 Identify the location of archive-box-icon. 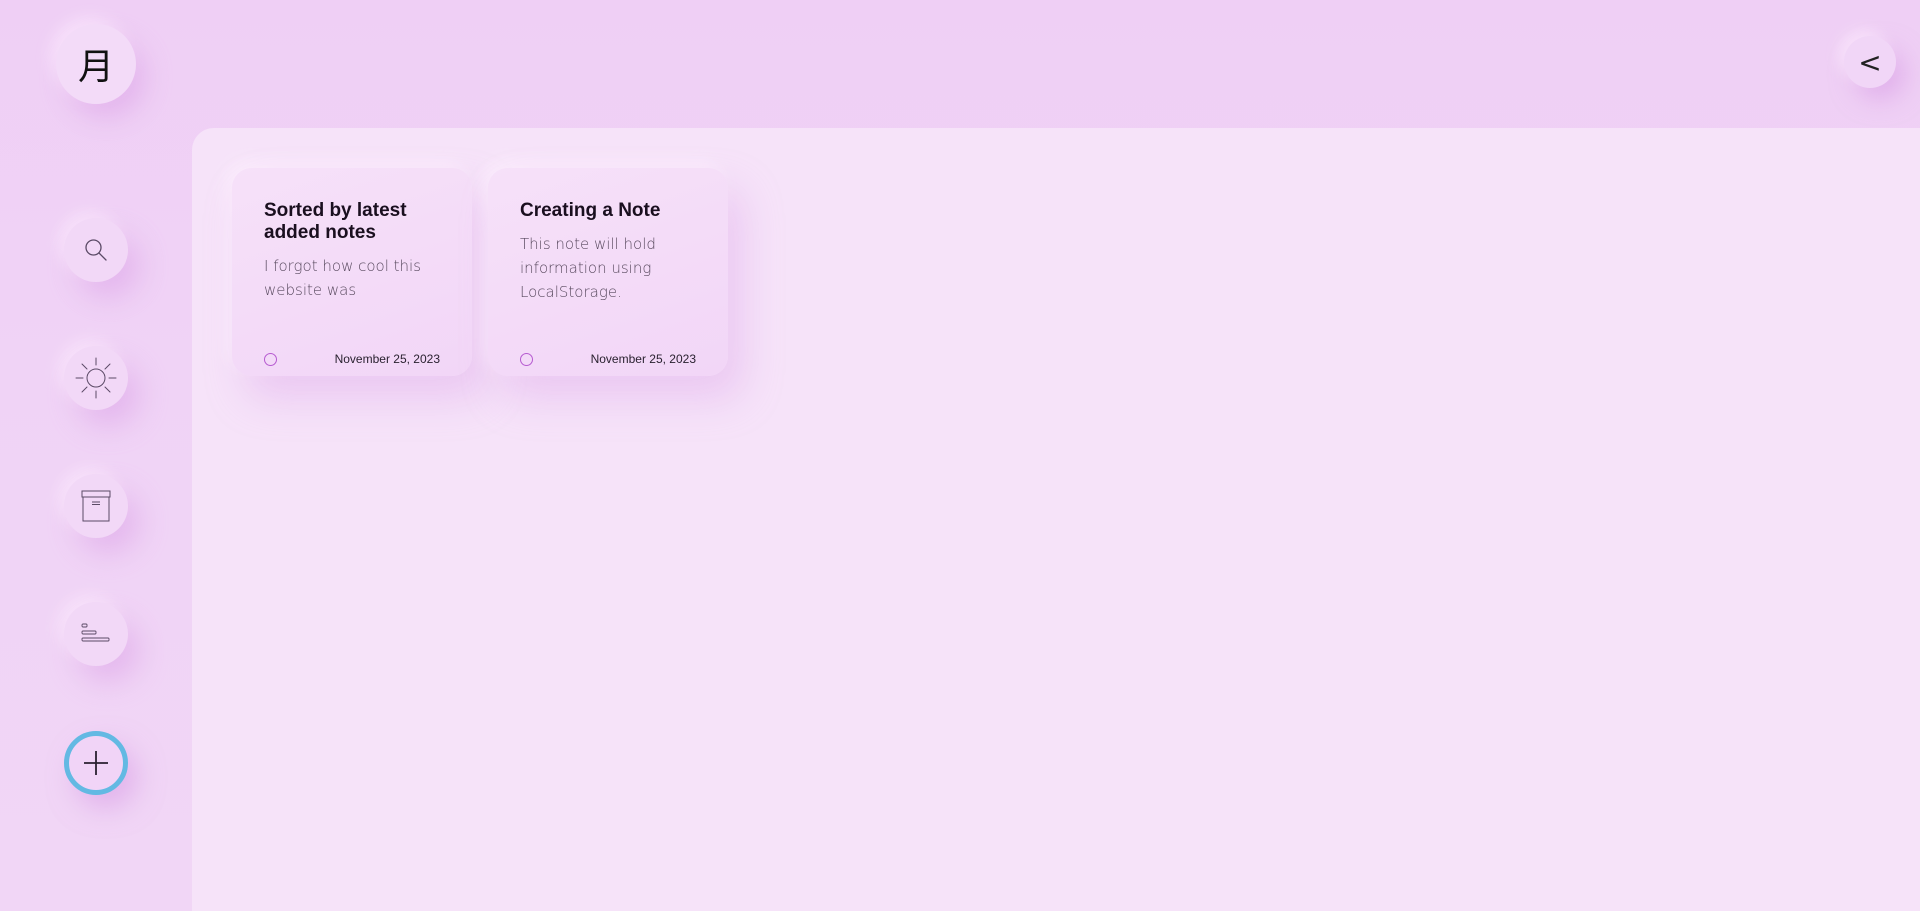
(96, 506).